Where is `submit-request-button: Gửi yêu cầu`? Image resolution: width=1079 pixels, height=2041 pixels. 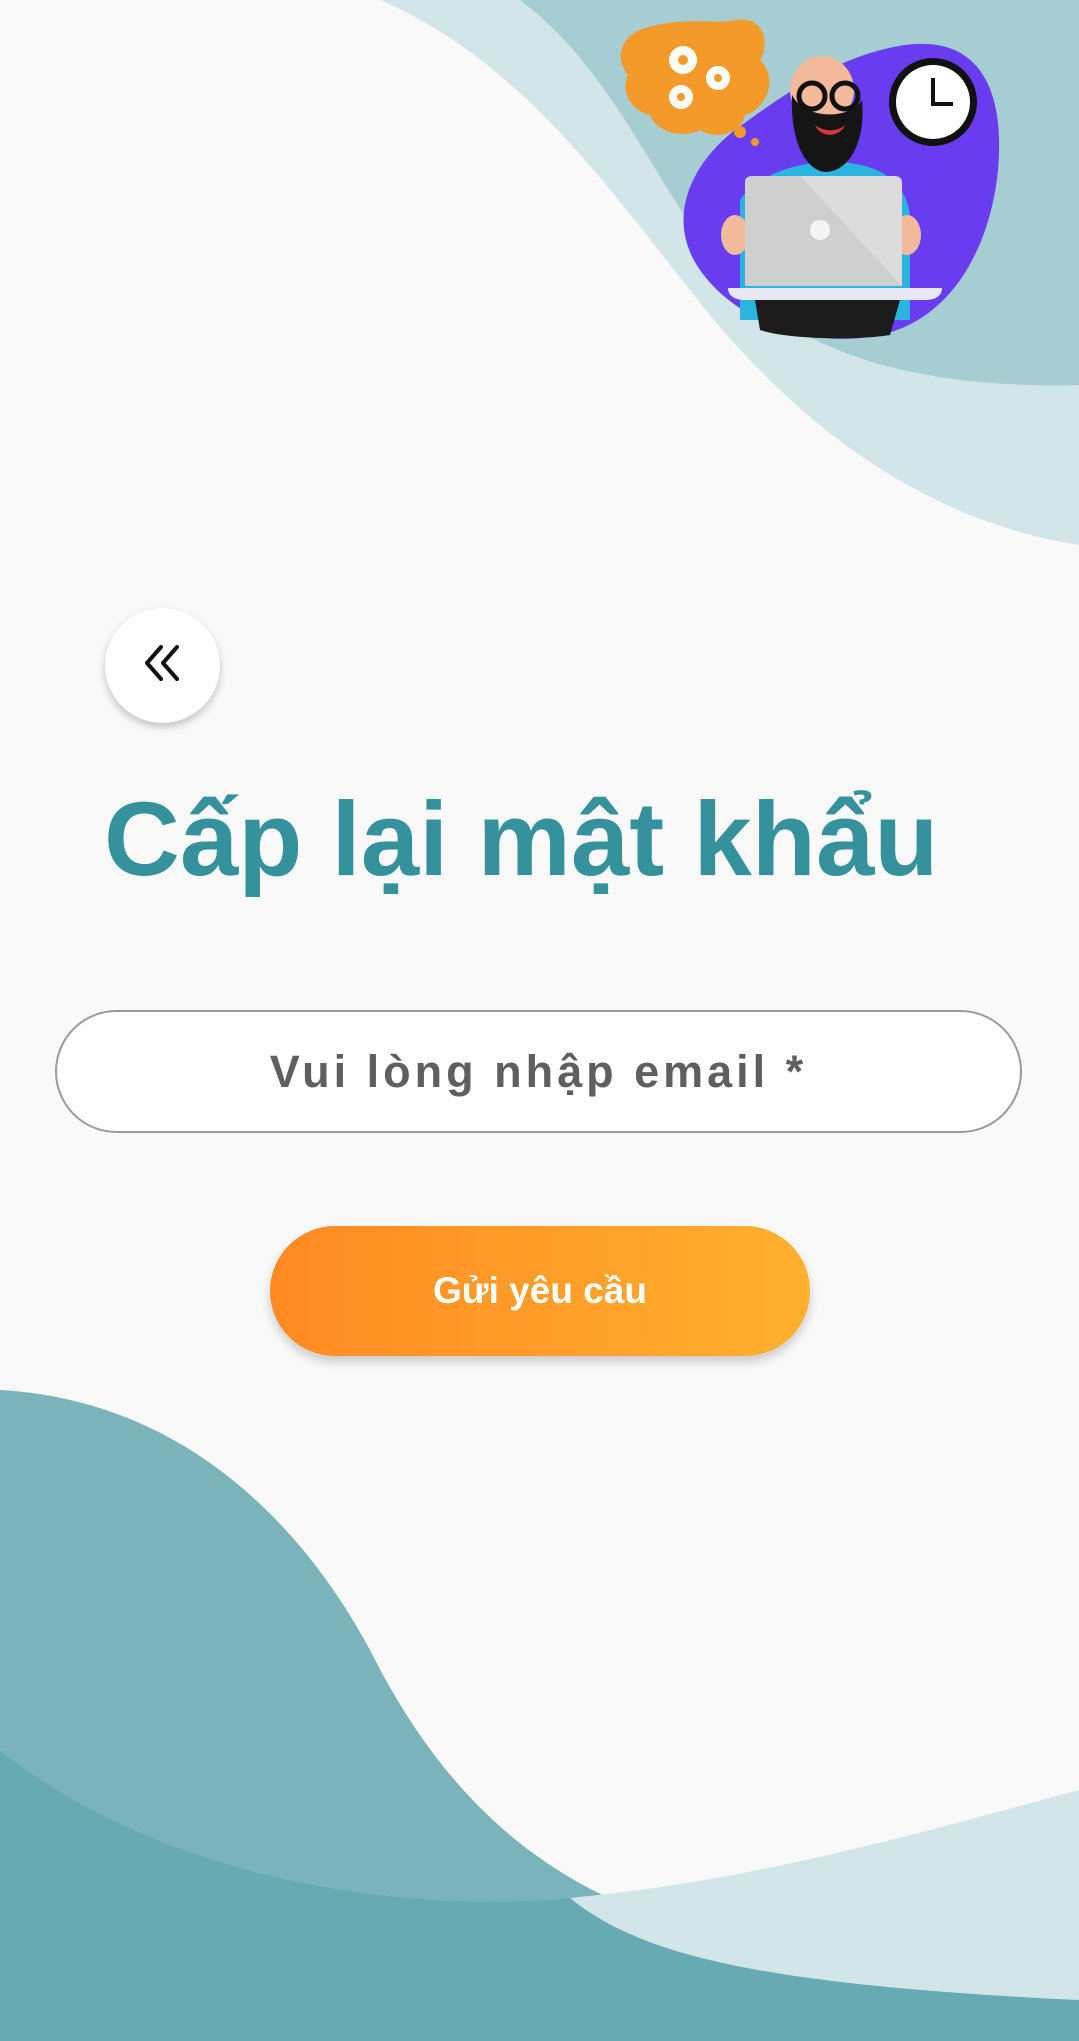 submit-request-button: Gửi yêu cầu is located at coordinates (540, 1291).